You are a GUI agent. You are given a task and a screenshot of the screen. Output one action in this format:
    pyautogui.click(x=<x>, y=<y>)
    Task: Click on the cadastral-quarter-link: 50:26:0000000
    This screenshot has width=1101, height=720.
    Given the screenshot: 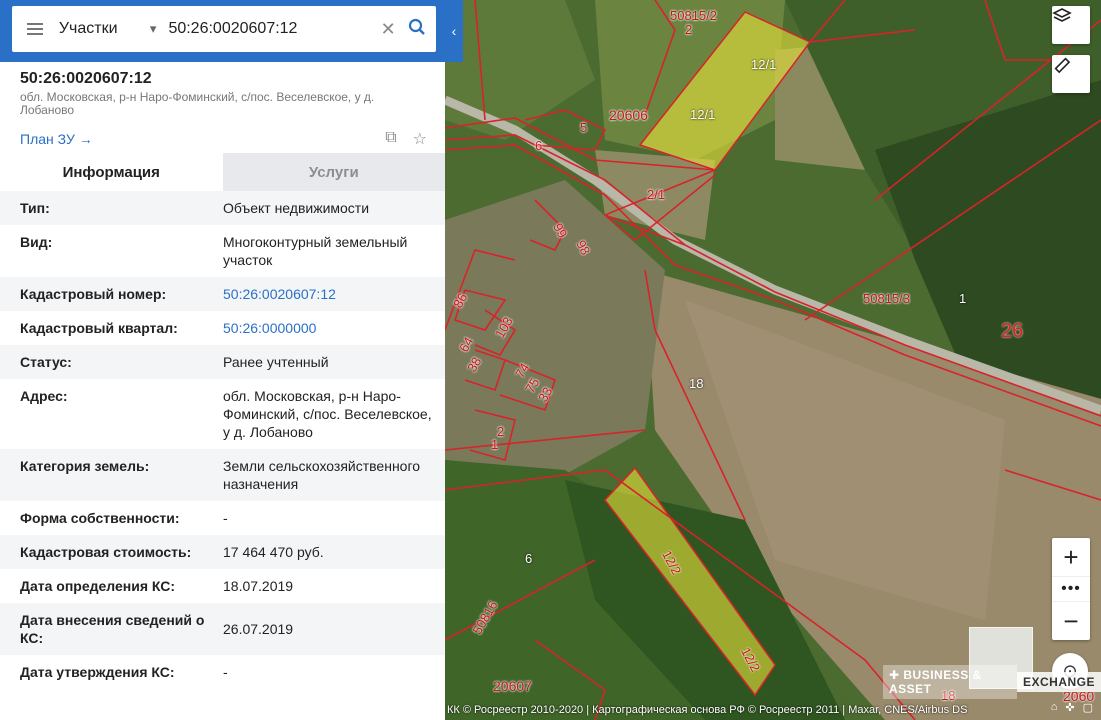 What is the action you would take?
    pyautogui.click(x=328, y=328)
    